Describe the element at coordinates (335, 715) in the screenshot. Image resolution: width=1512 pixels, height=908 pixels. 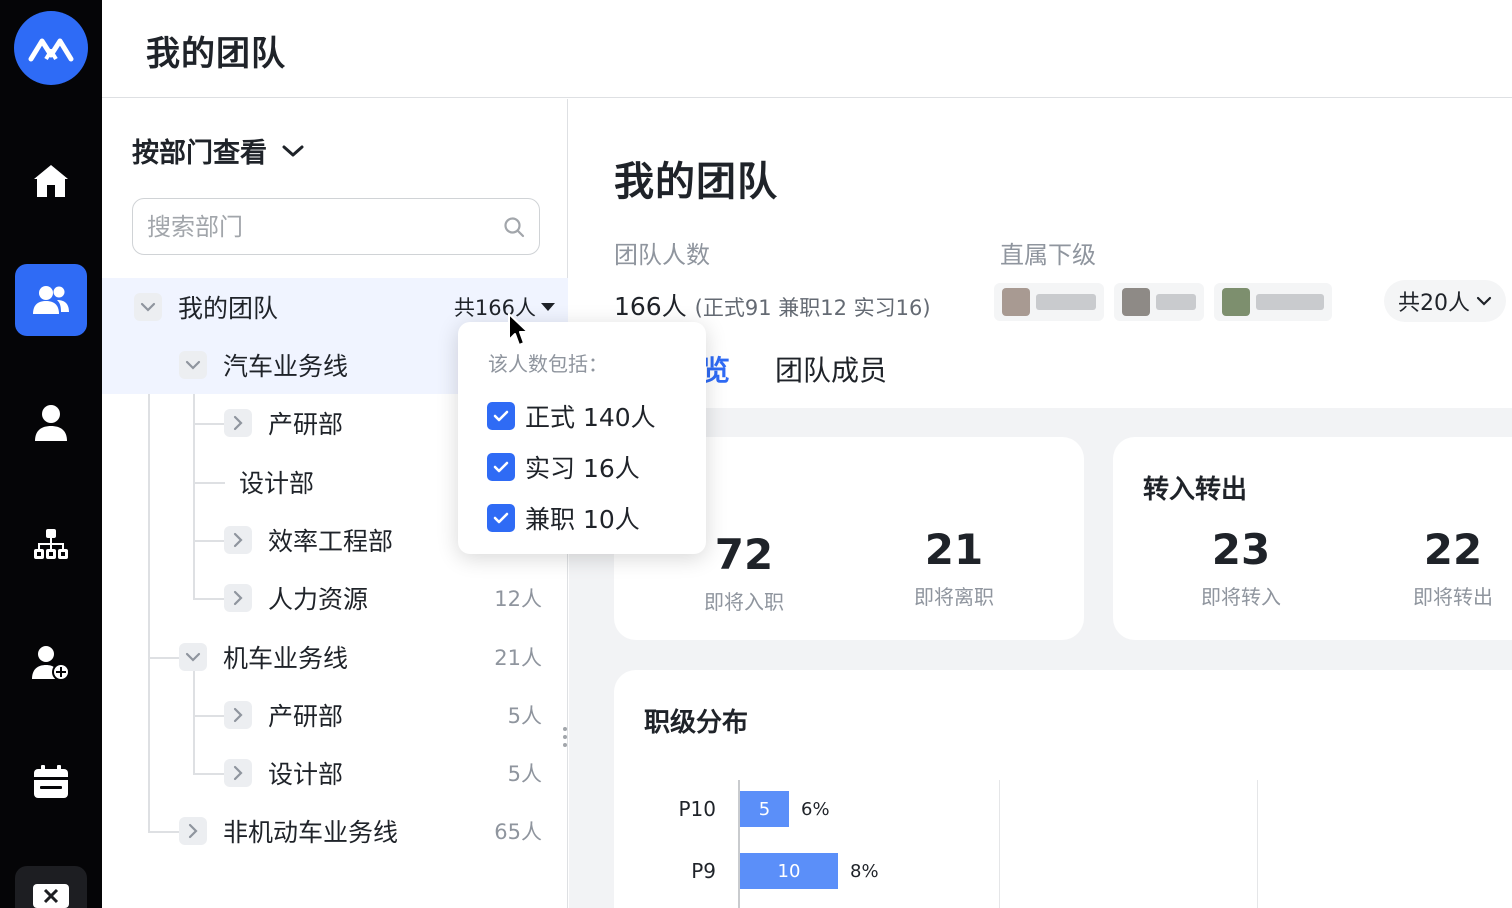
I see `tree-row: 产研部 5人` at that location.